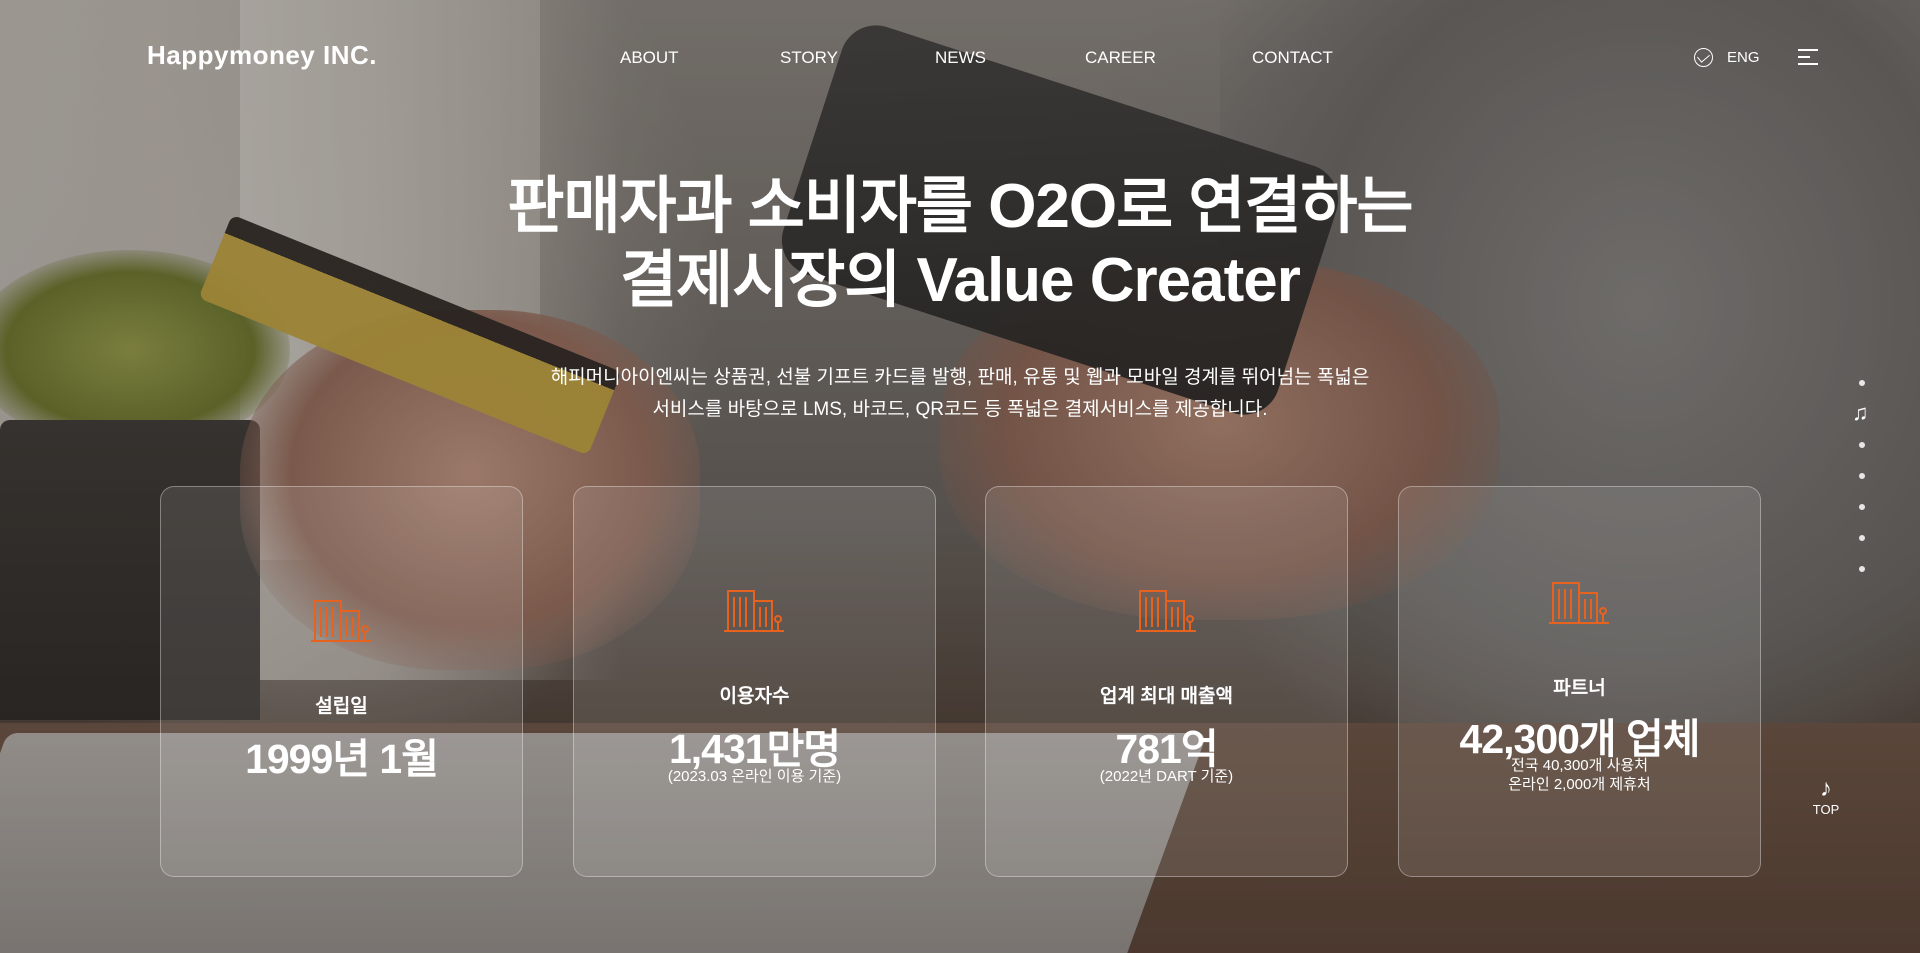  What do you see at coordinates (1826, 788) in the screenshot?
I see `music-note-icon: ♪` at bounding box center [1826, 788].